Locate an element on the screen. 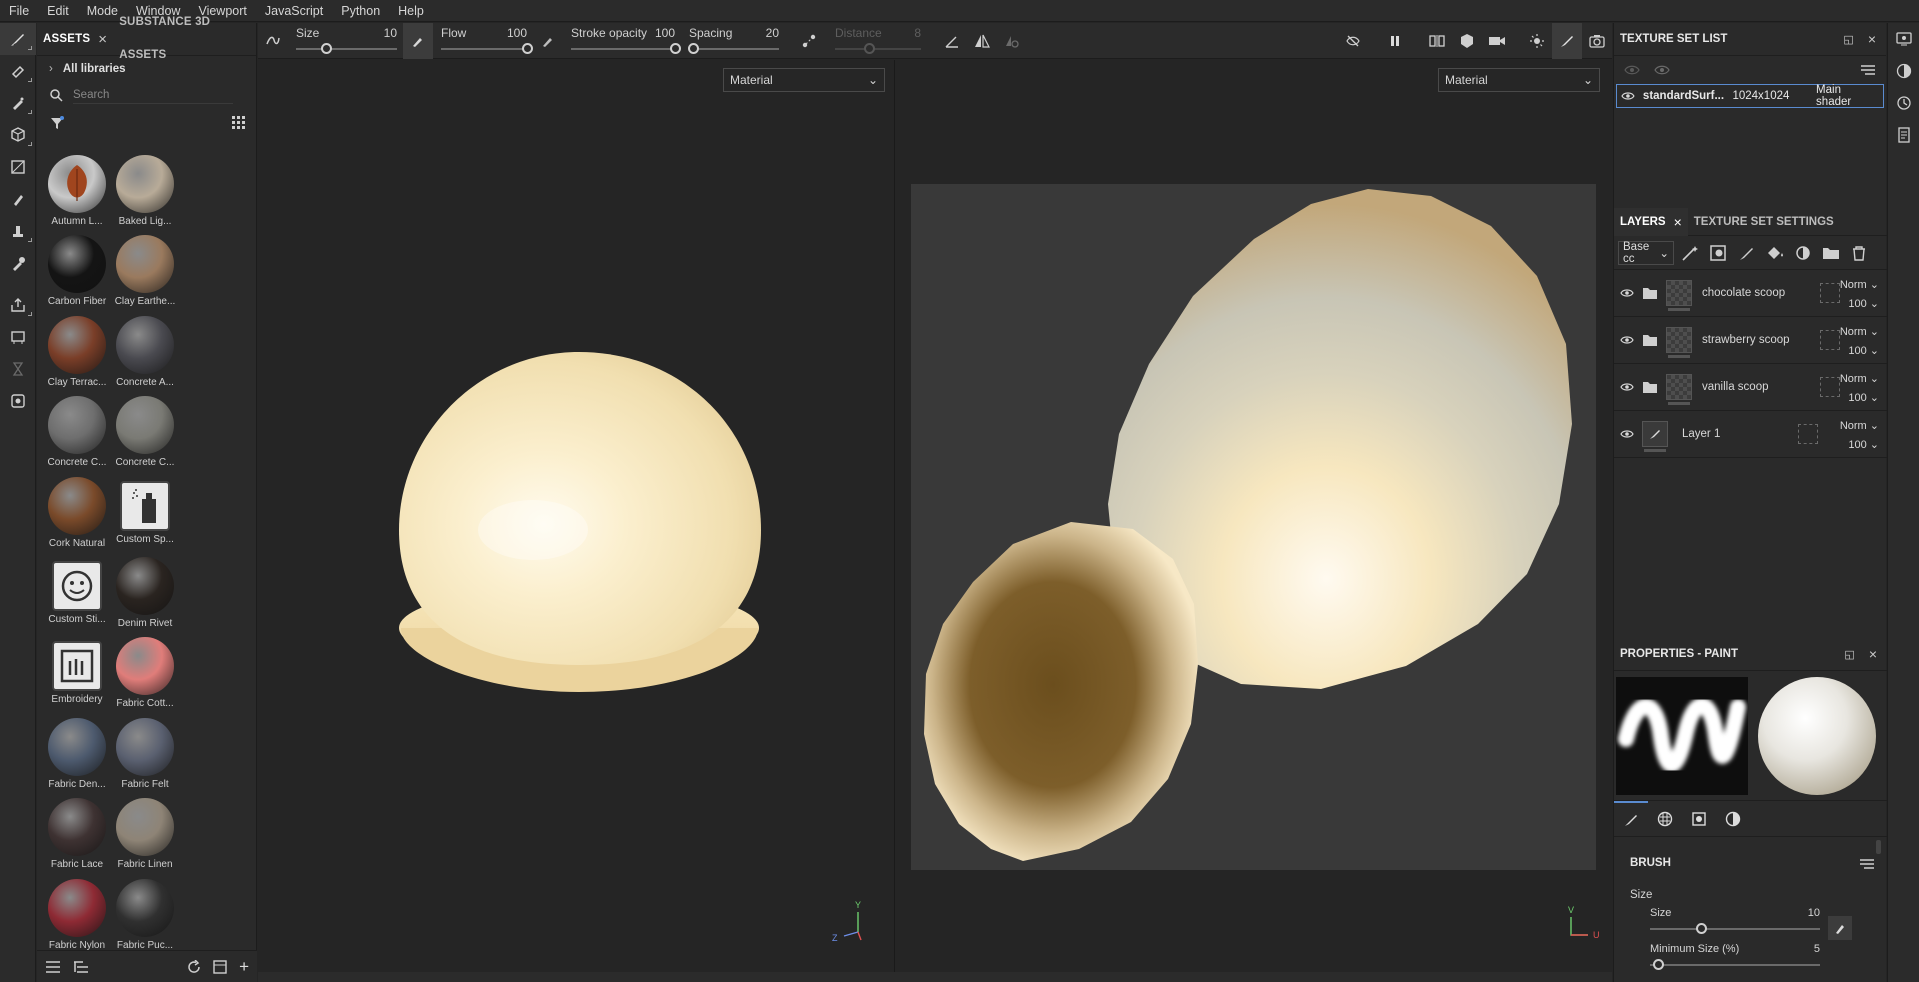  bake-tool is located at coordinates (18, 337).